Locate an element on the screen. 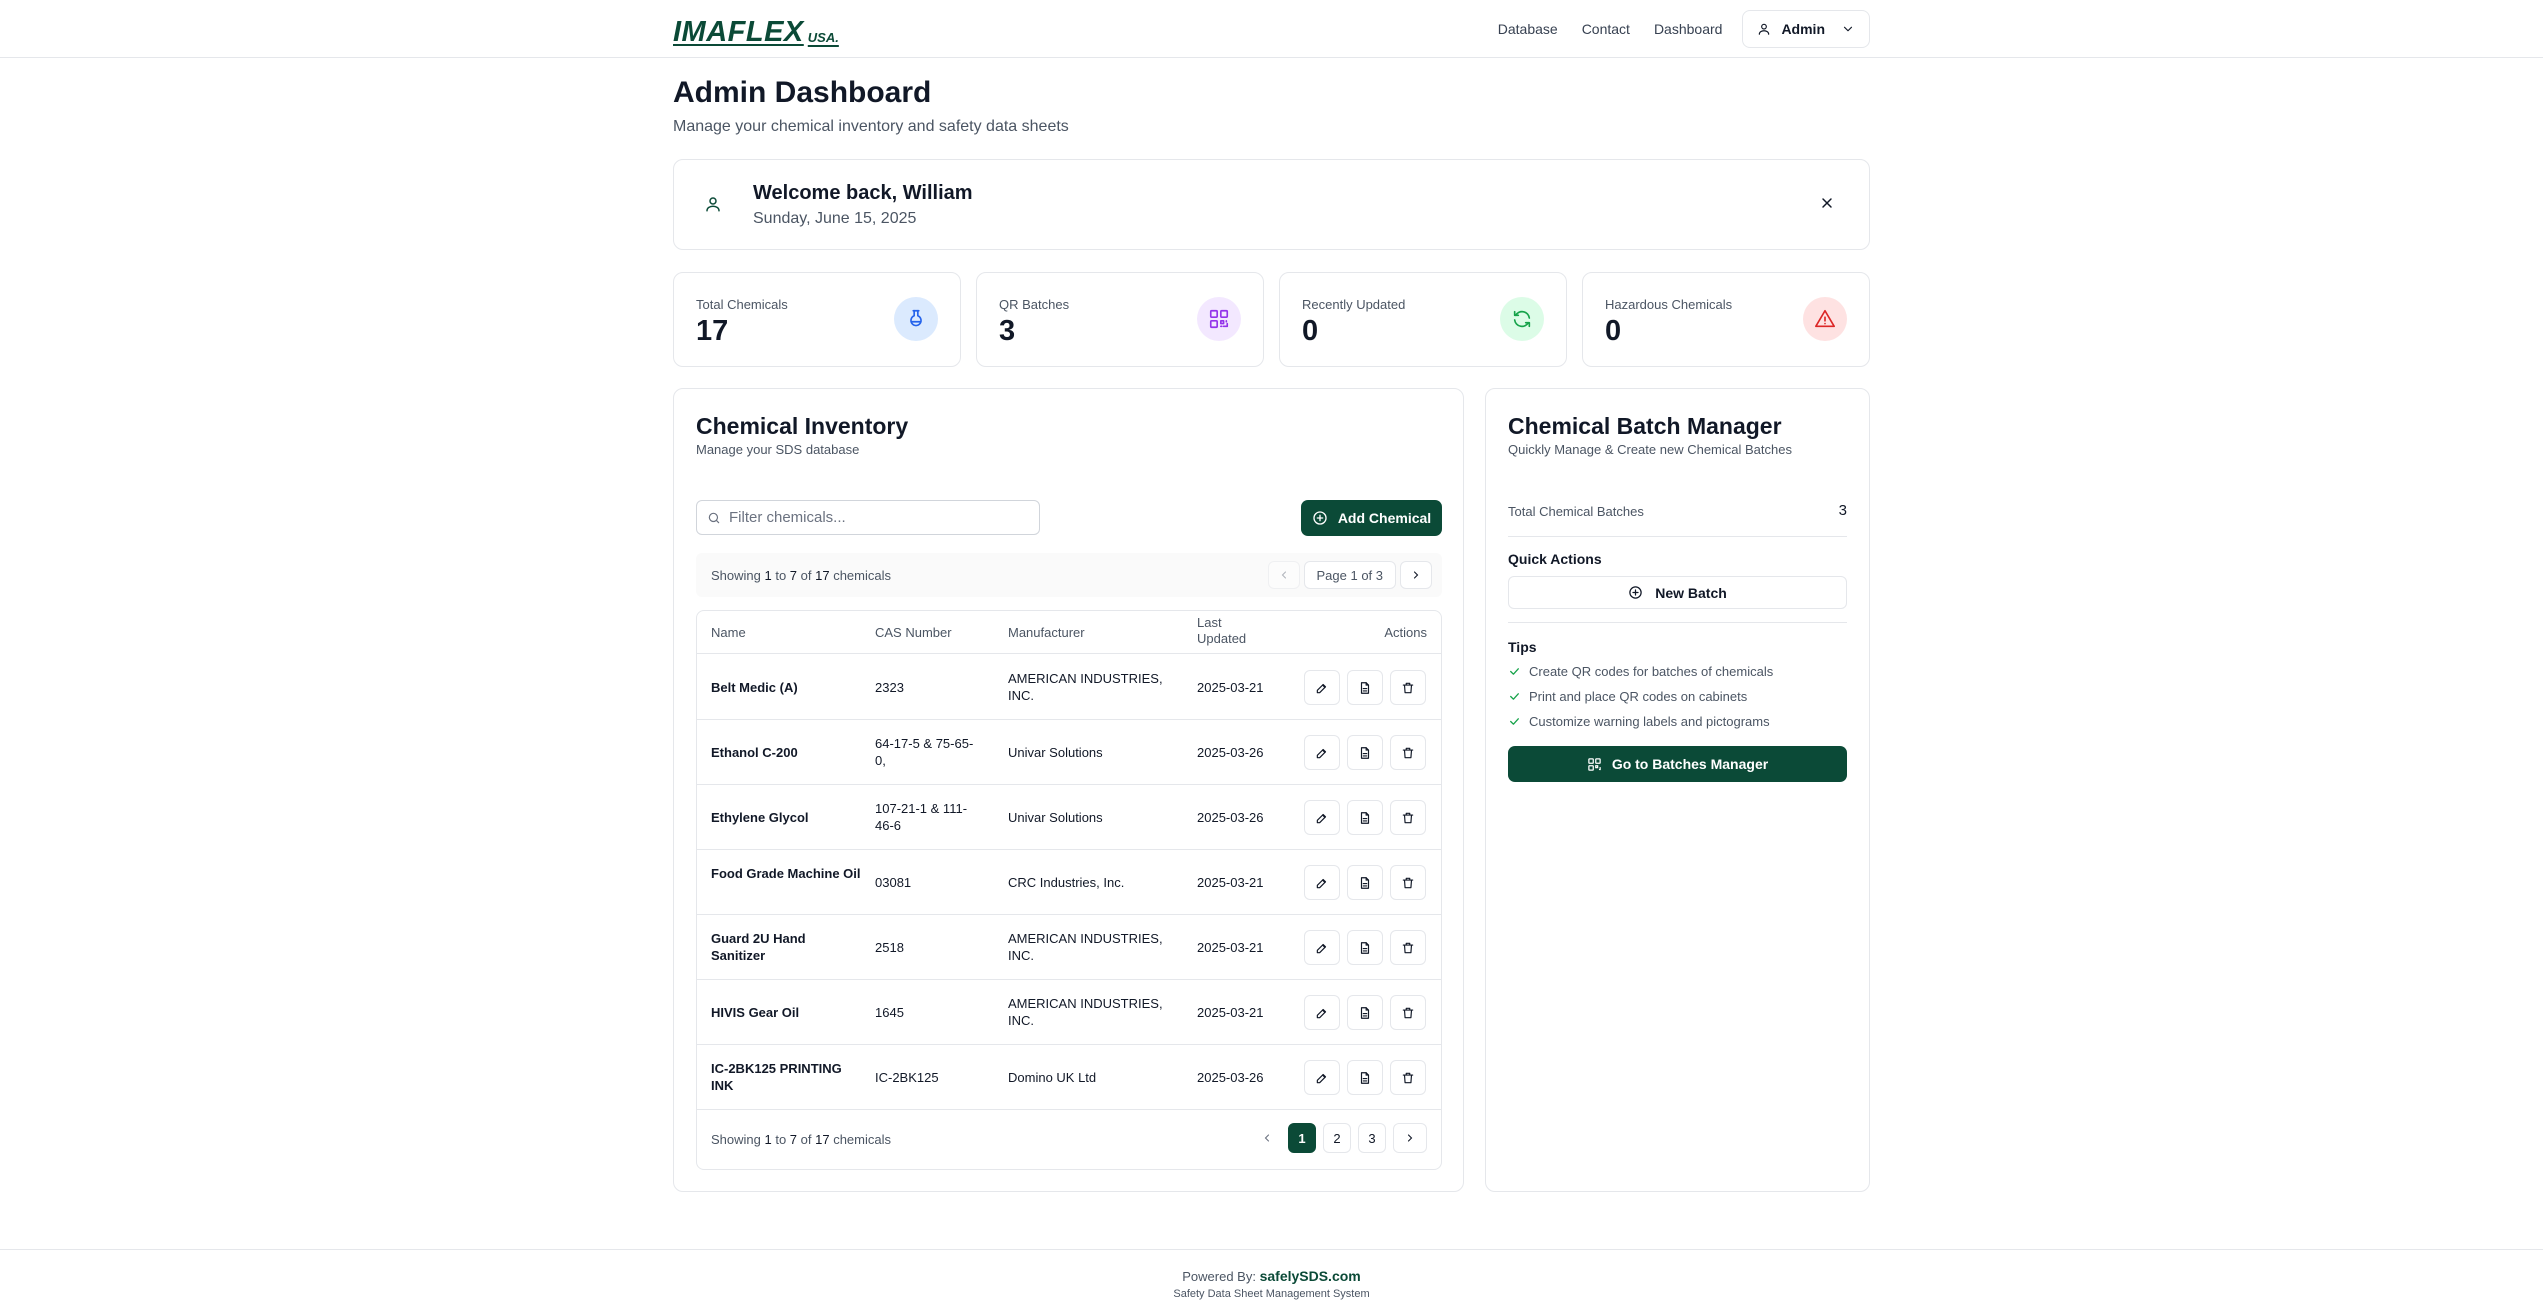  user-menu-label: Admin is located at coordinates (1803, 29).